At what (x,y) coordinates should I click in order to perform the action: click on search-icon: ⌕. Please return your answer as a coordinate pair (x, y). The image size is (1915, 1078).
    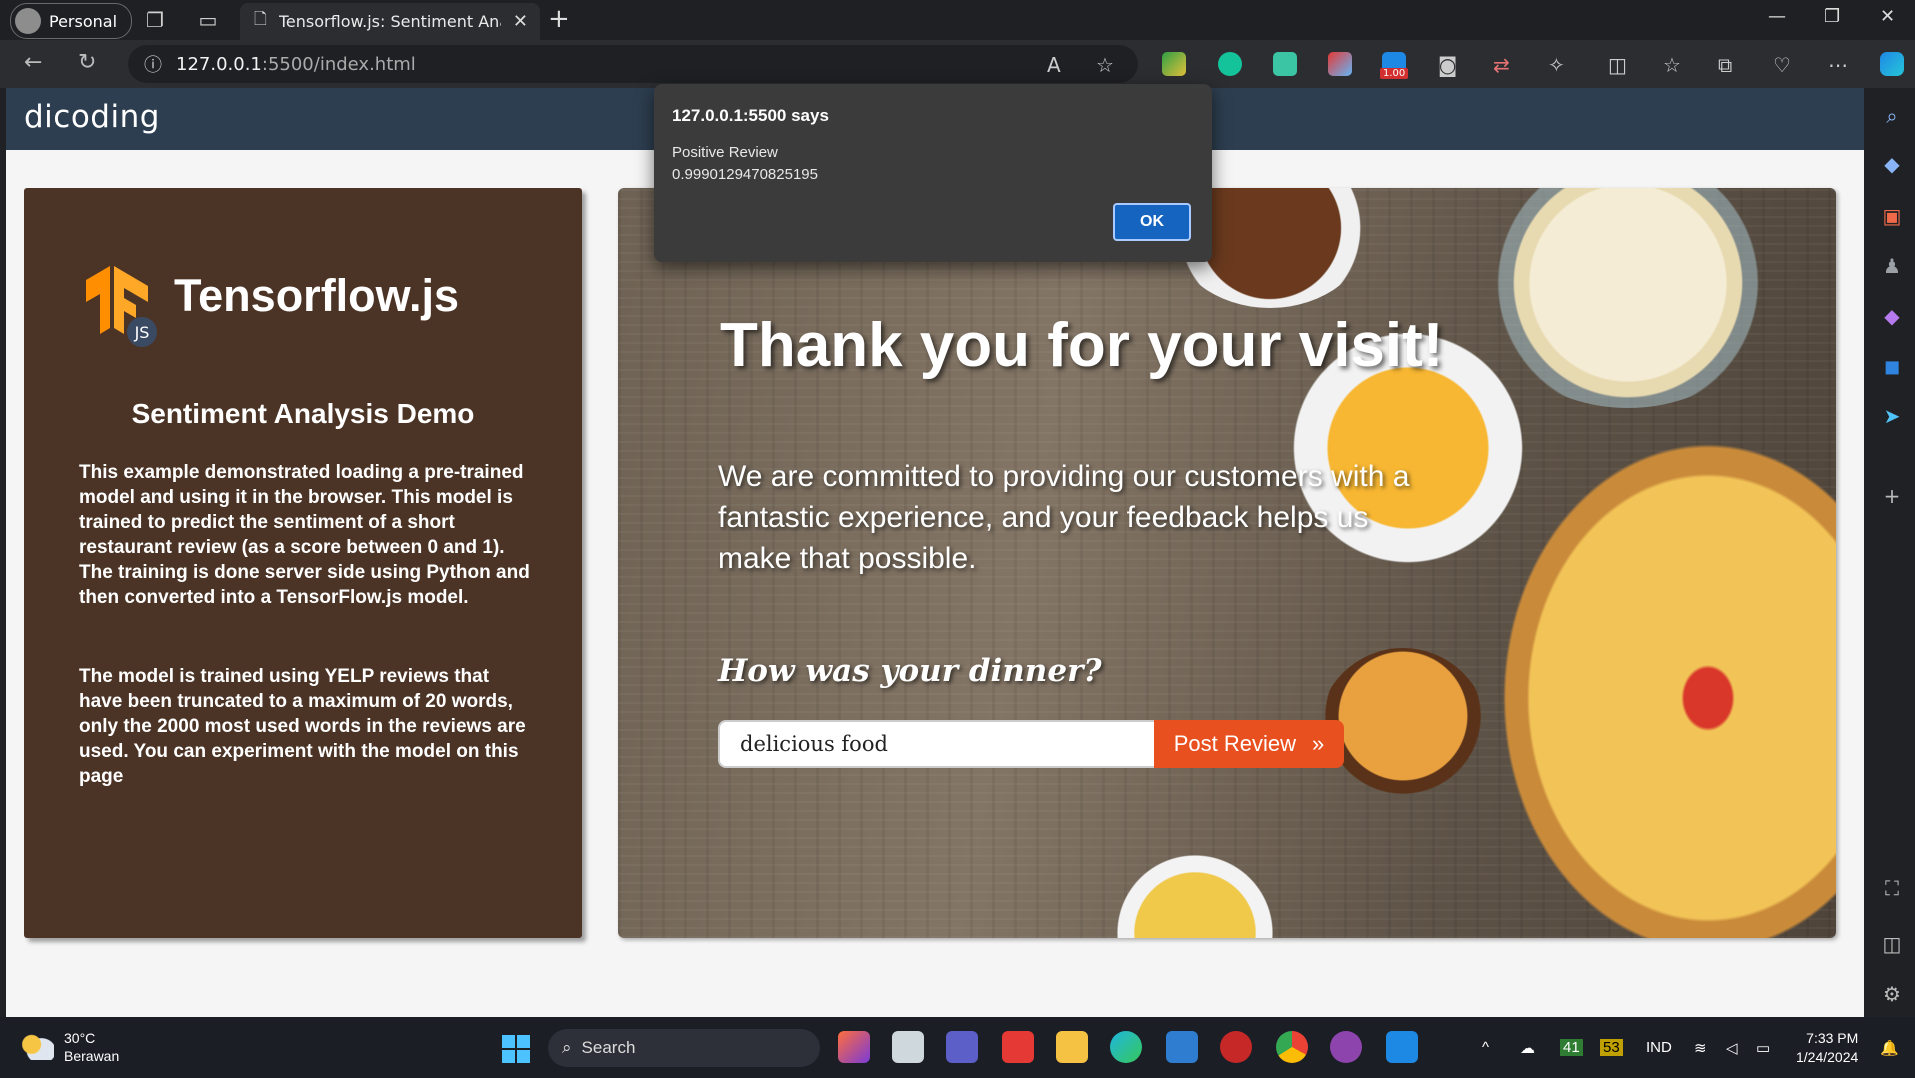
    Looking at the image, I should click on (567, 1047).